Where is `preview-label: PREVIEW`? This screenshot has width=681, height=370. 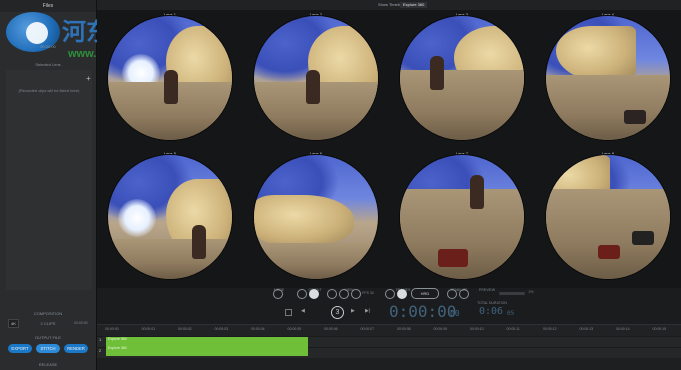 preview-label: PREVIEW is located at coordinates (487, 290).